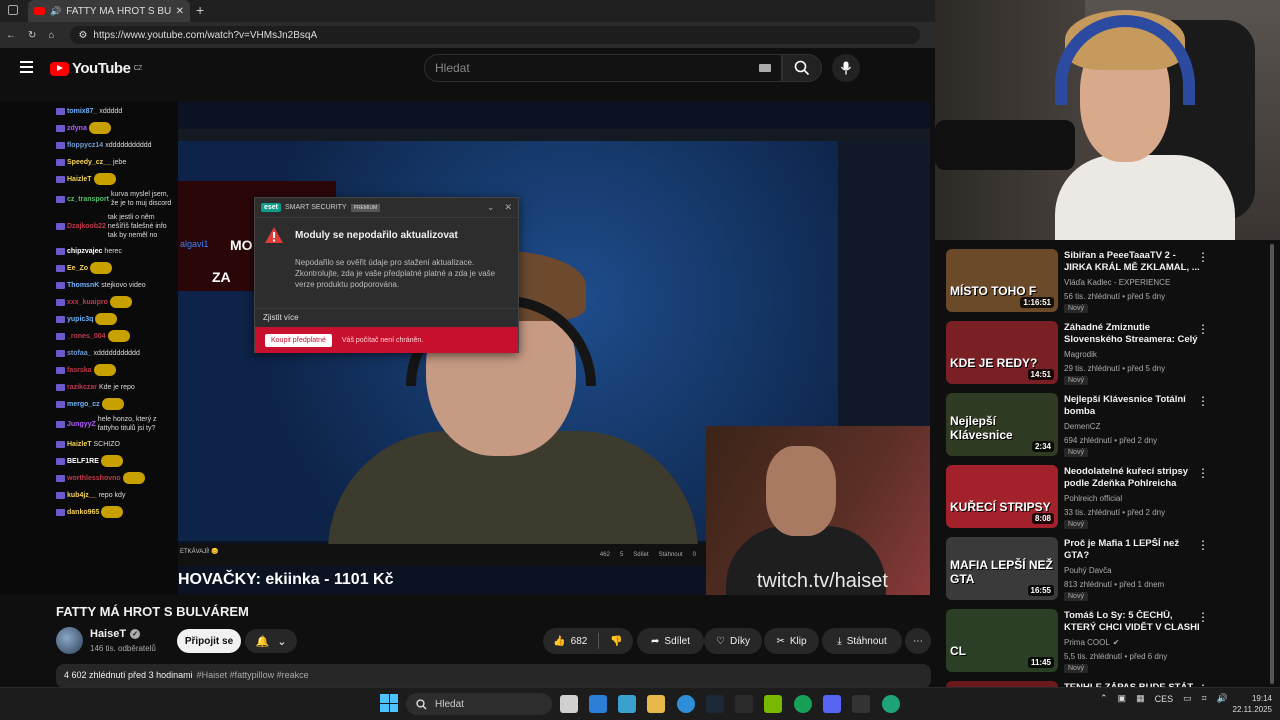 This screenshot has width=1280, height=720. What do you see at coordinates (656, 704) in the screenshot?
I see `file-explorer-icon` at bounding box center [656, 704].